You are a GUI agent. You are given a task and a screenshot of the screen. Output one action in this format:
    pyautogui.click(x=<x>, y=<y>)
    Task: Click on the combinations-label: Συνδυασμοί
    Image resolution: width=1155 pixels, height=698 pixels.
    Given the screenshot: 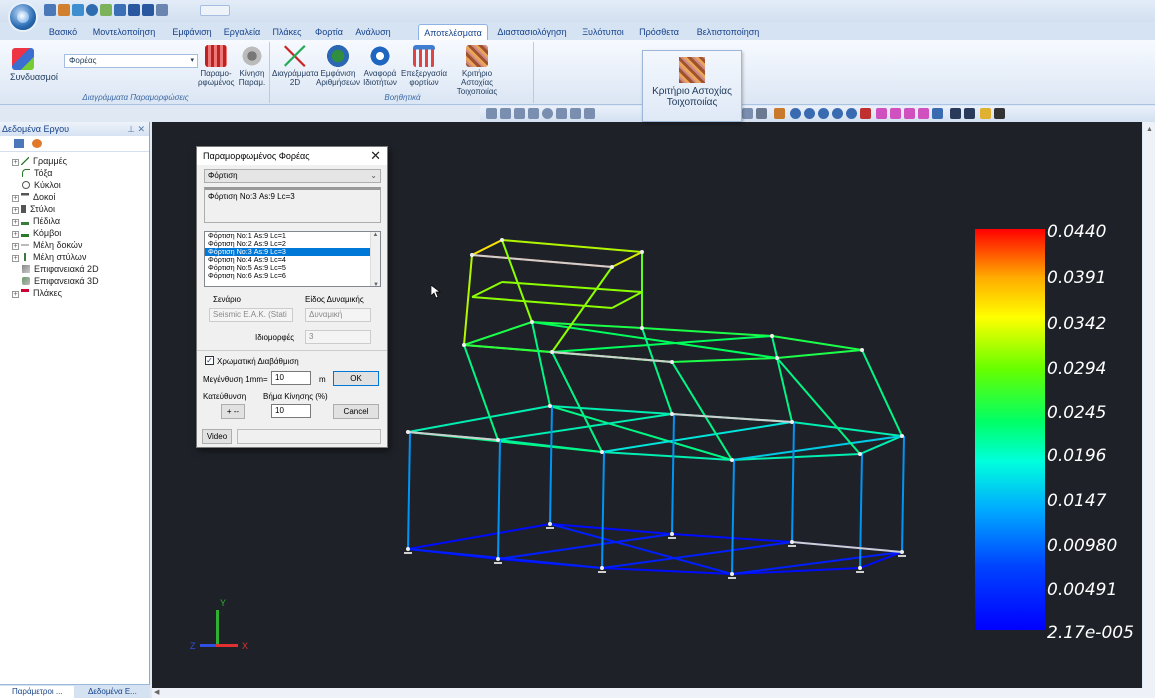 What is the action you would take?
    pyautogui.click(x=34, y=77)
    